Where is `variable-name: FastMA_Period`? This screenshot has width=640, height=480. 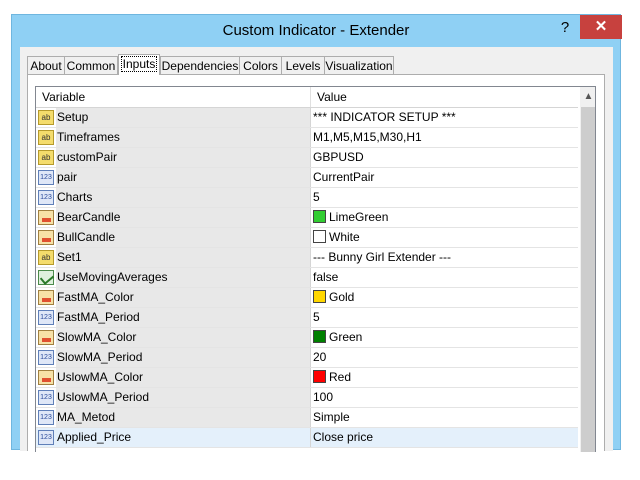
variable-name: FastMA_Period is located at coordinates (183, 317).